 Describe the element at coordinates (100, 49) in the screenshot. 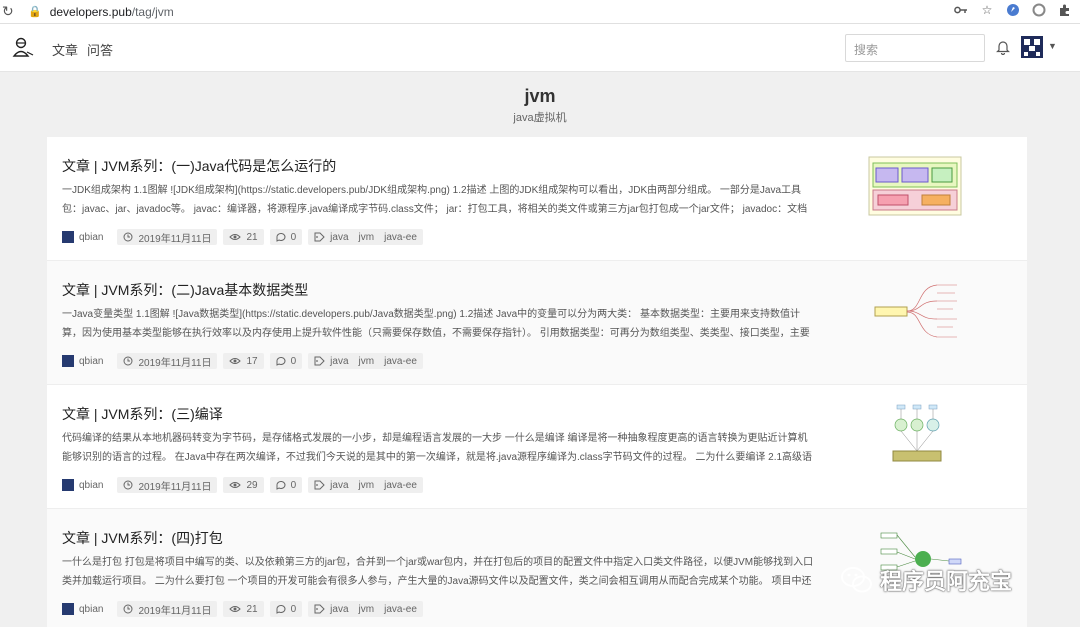

I see `nav-questions: 问答` at that location.